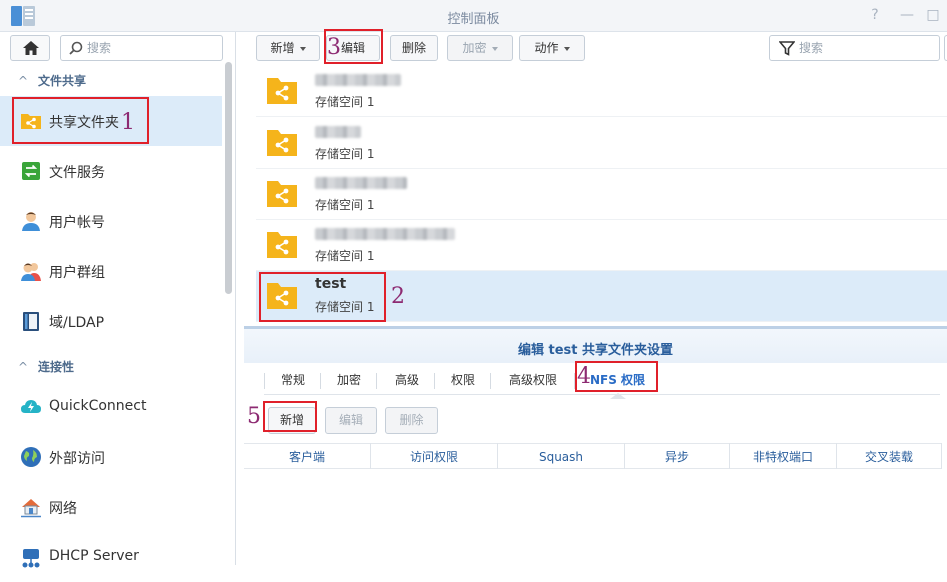  What do you see at coordinates (111, 457) in the screenshot?
I see `sidebar-item-external-access: 外部访问` at bounding box center [111, 457].